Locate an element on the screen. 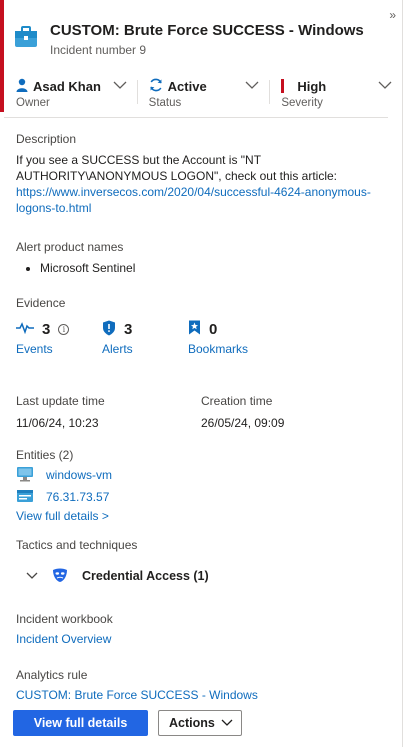 Image resolution: width=417 pixels, height=747 pixels. evidence-section: Evidence 3 i Events 3 Alerts 0 Bookmarks is located at coordinates (206, 332).